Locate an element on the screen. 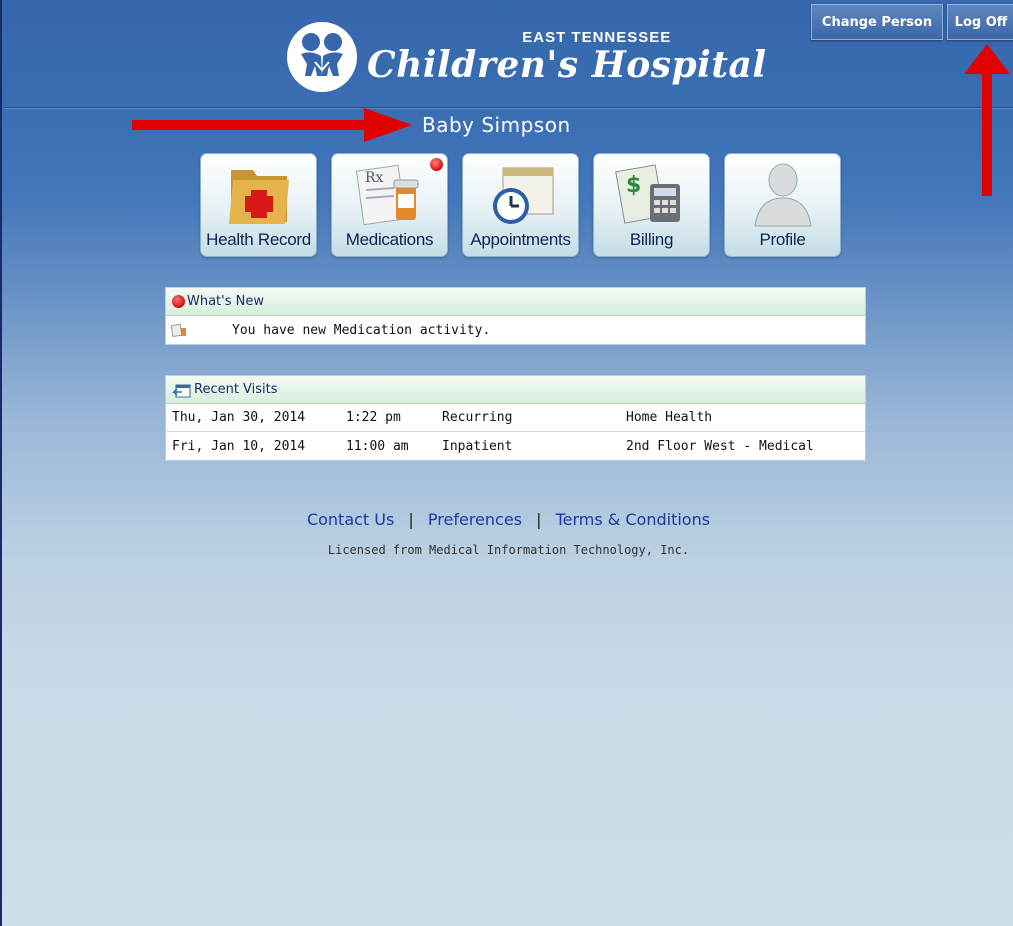 Image resolution: width=1013 pixels, height=926 pixels. nav-appointments: Appointments is located at coordinates (520, 205).